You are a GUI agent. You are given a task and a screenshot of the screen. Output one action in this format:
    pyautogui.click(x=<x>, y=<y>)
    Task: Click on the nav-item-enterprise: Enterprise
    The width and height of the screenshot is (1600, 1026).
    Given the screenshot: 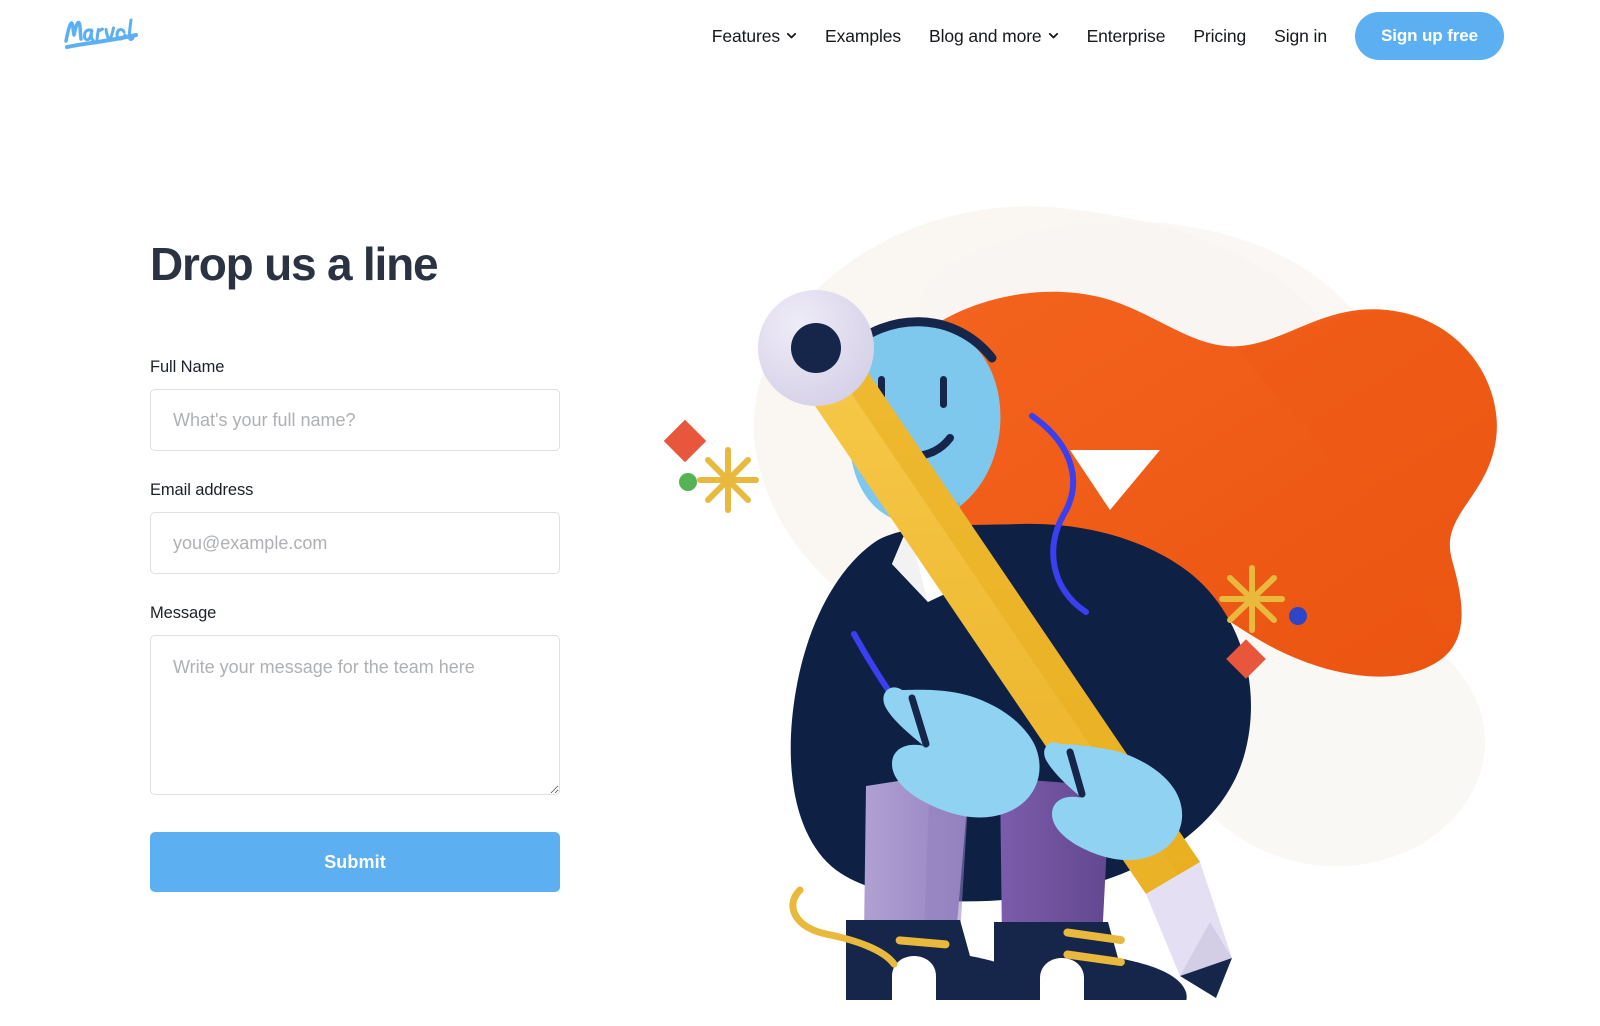 What is the action you would take?
    pyautogui.click(x=1126, y=36)
    